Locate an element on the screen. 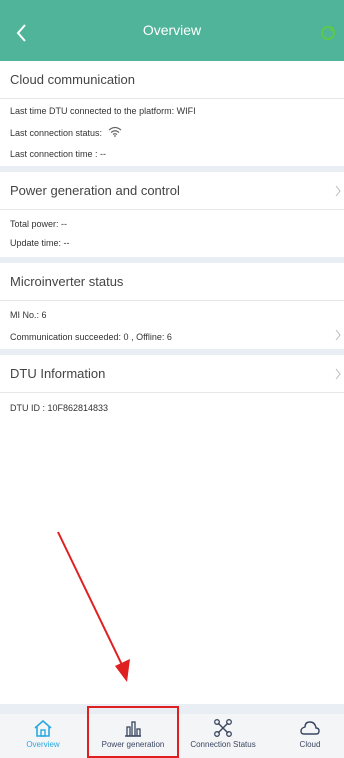 The width and height of the screenshot is (344, 758). annotation-highlight-box is located at coordinates (133, 732).